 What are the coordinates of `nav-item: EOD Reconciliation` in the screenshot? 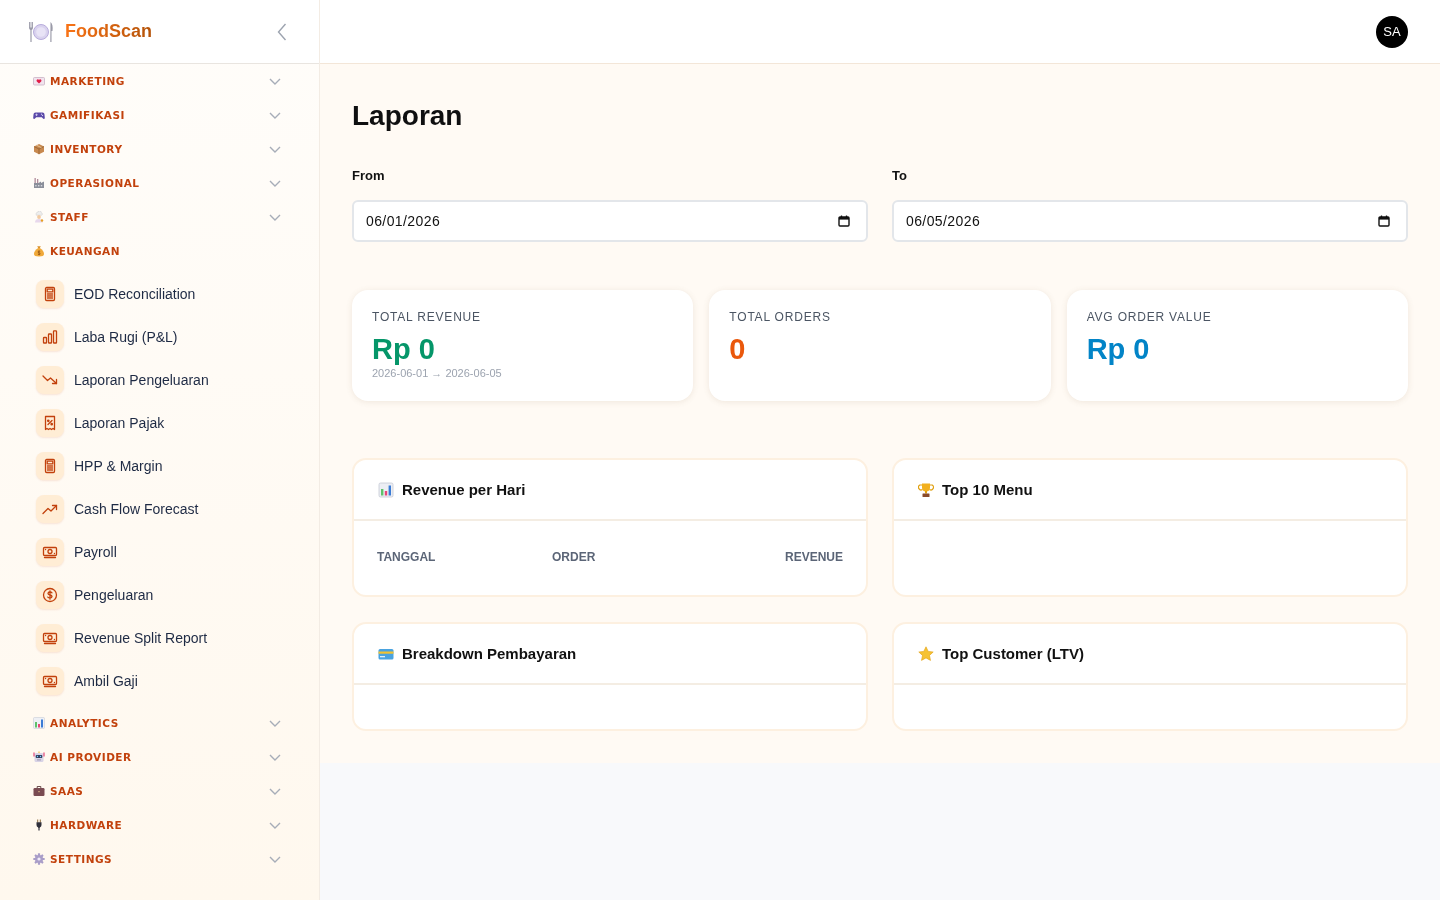 It's located at (158, 293).